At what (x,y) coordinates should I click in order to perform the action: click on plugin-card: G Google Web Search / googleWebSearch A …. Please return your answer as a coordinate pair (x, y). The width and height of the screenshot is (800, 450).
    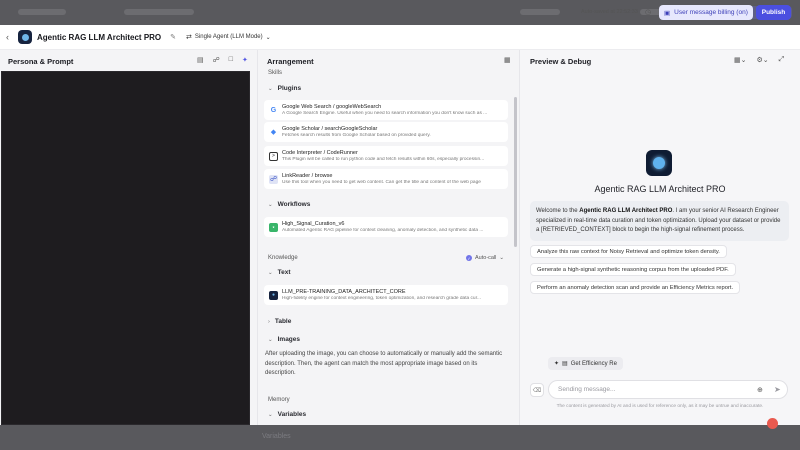
    Looking at the image, I should click on (386, 110).